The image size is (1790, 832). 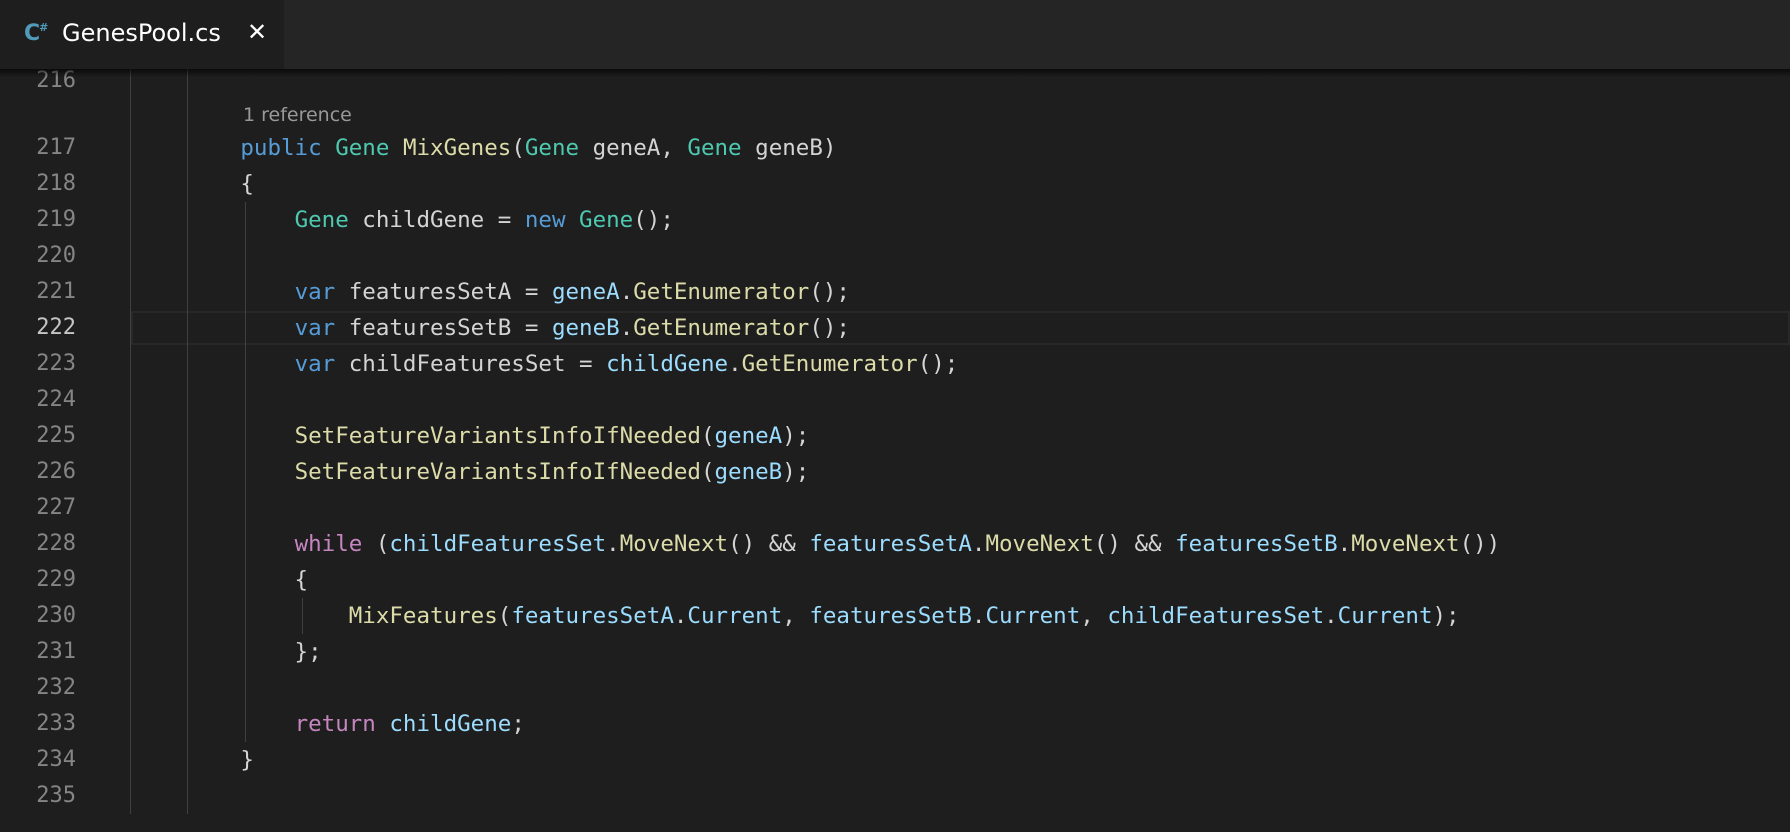 I want to click on code-line: 232, so click(x=895, y=688).